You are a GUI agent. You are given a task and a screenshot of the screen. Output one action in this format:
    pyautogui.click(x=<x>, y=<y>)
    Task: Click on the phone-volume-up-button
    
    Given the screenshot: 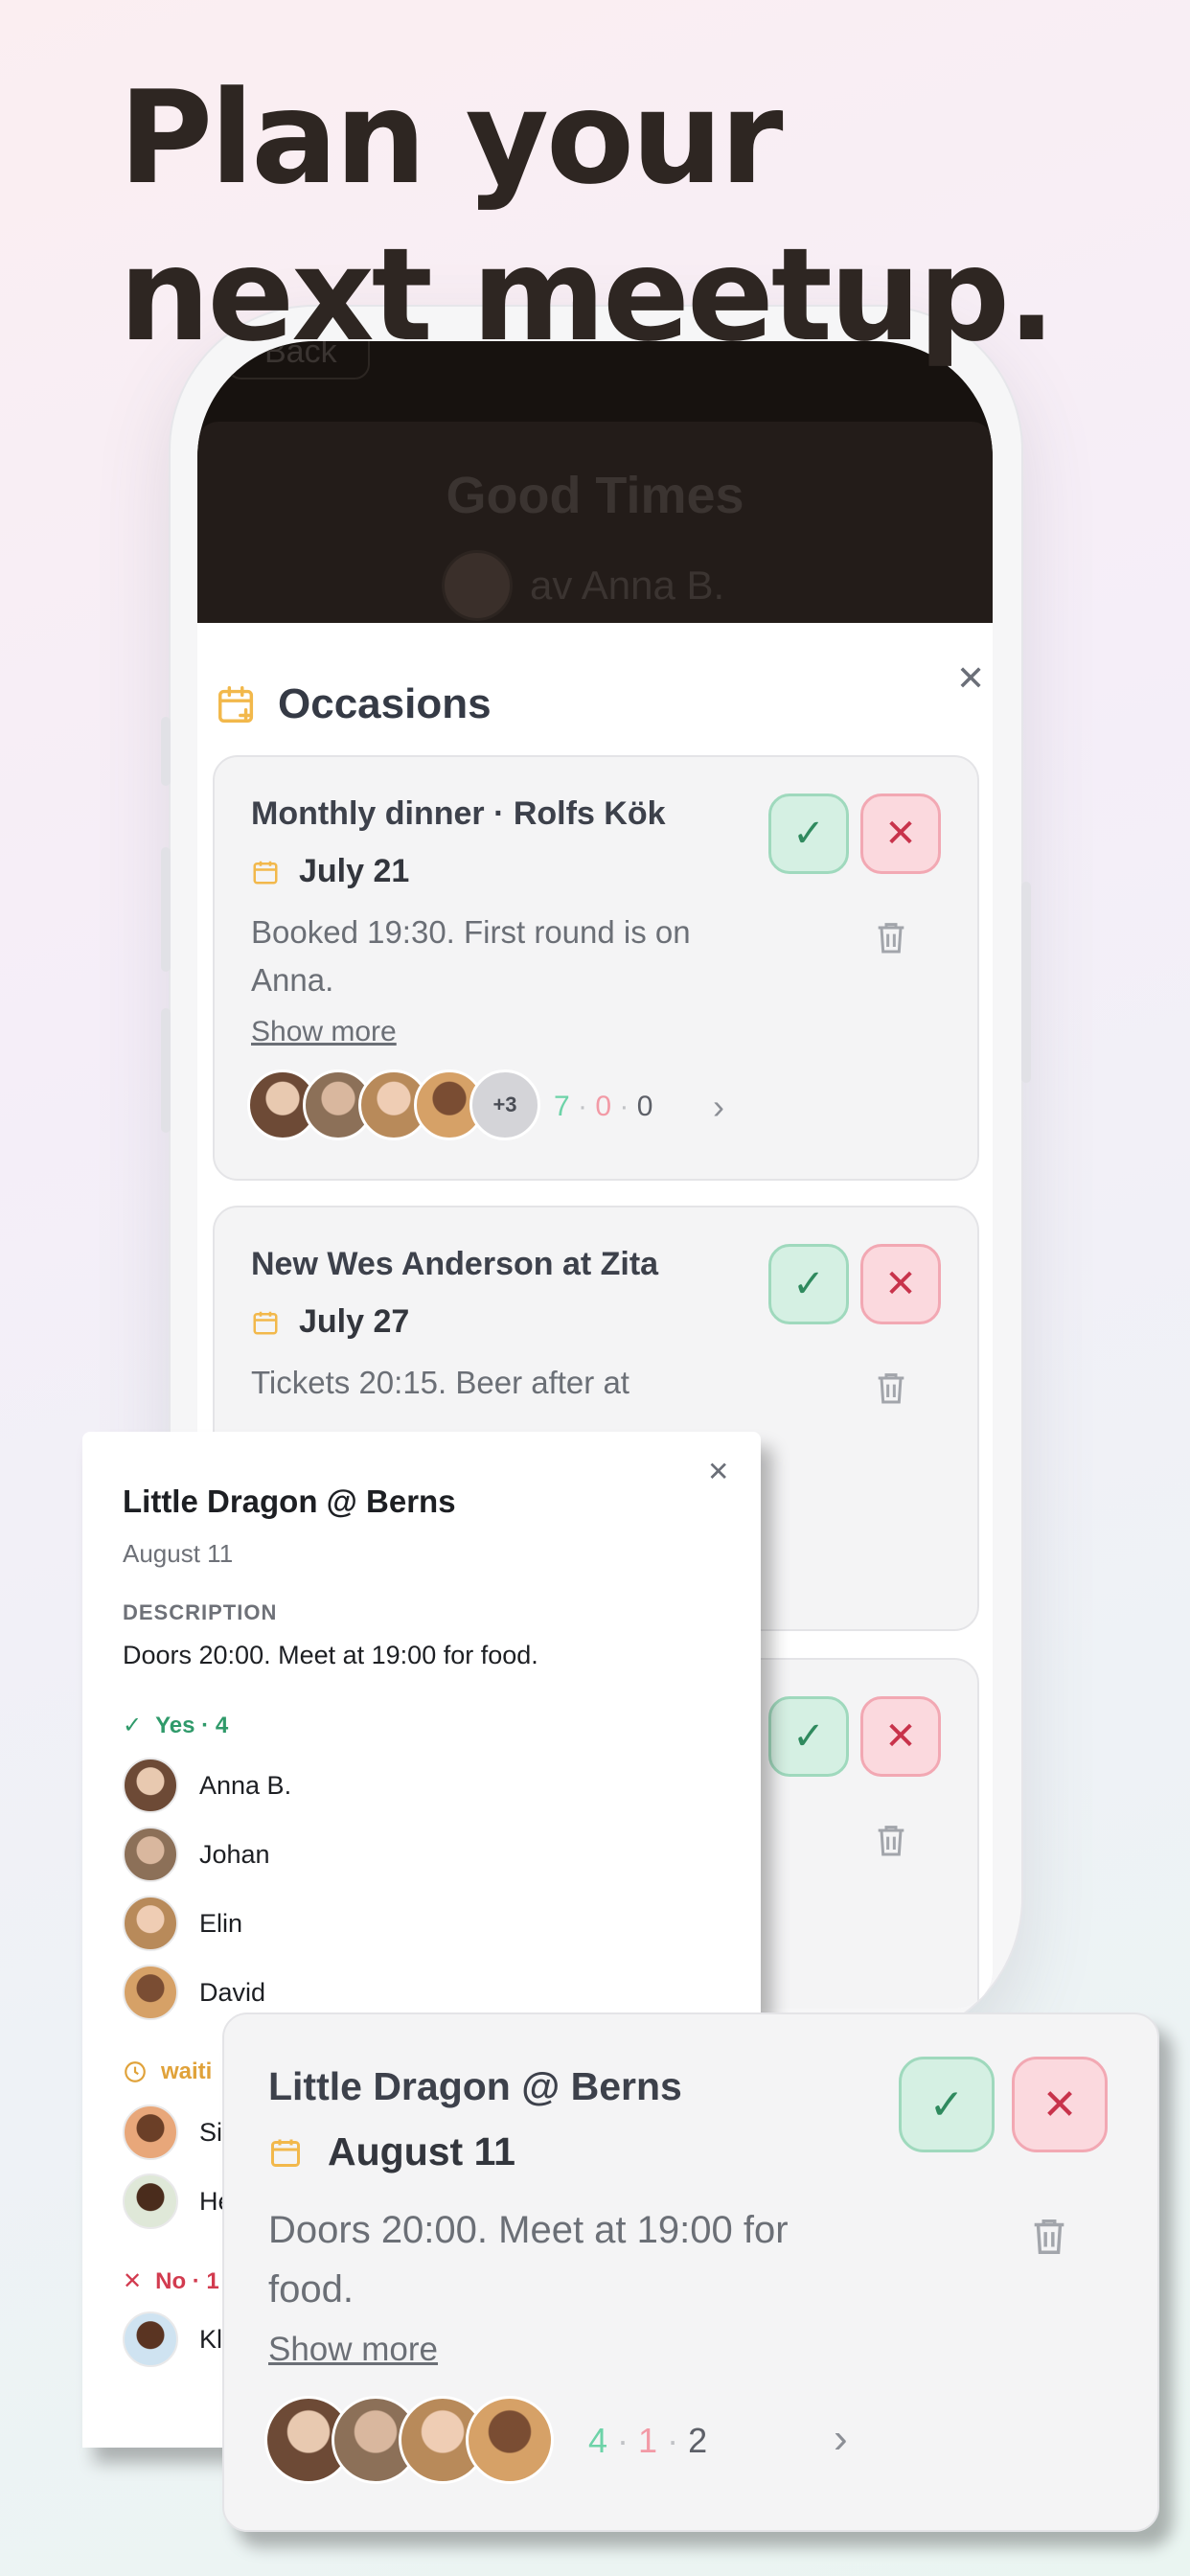 What is the action you would take?
    pyautogui.click(x=166, y=909)
    